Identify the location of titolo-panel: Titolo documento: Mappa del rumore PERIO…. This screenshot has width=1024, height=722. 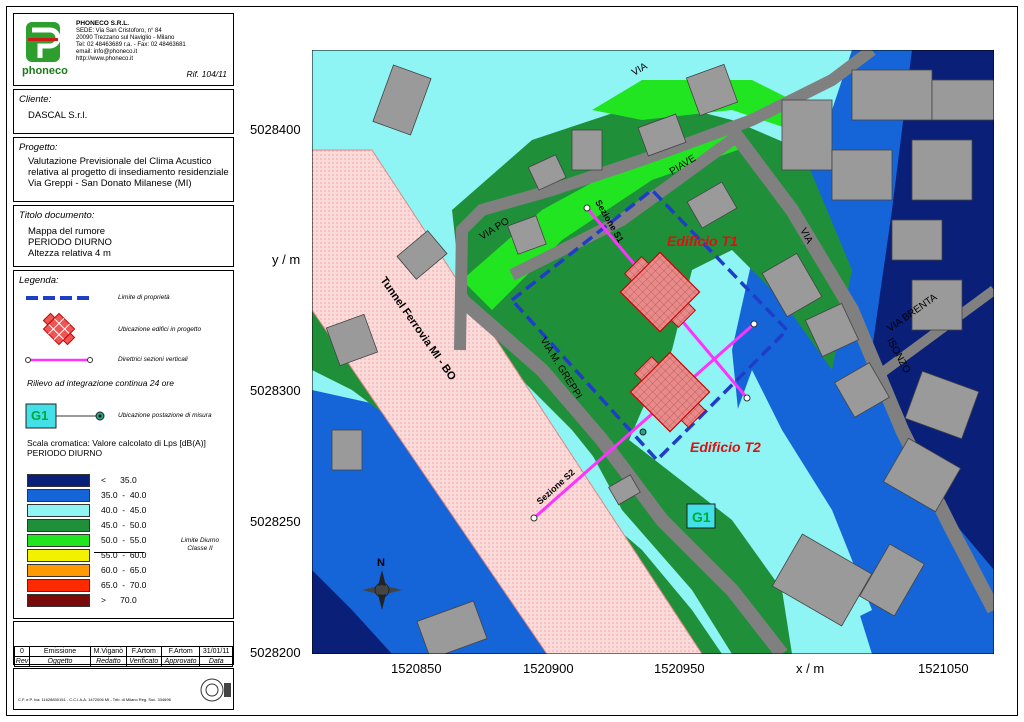
(123, 236).